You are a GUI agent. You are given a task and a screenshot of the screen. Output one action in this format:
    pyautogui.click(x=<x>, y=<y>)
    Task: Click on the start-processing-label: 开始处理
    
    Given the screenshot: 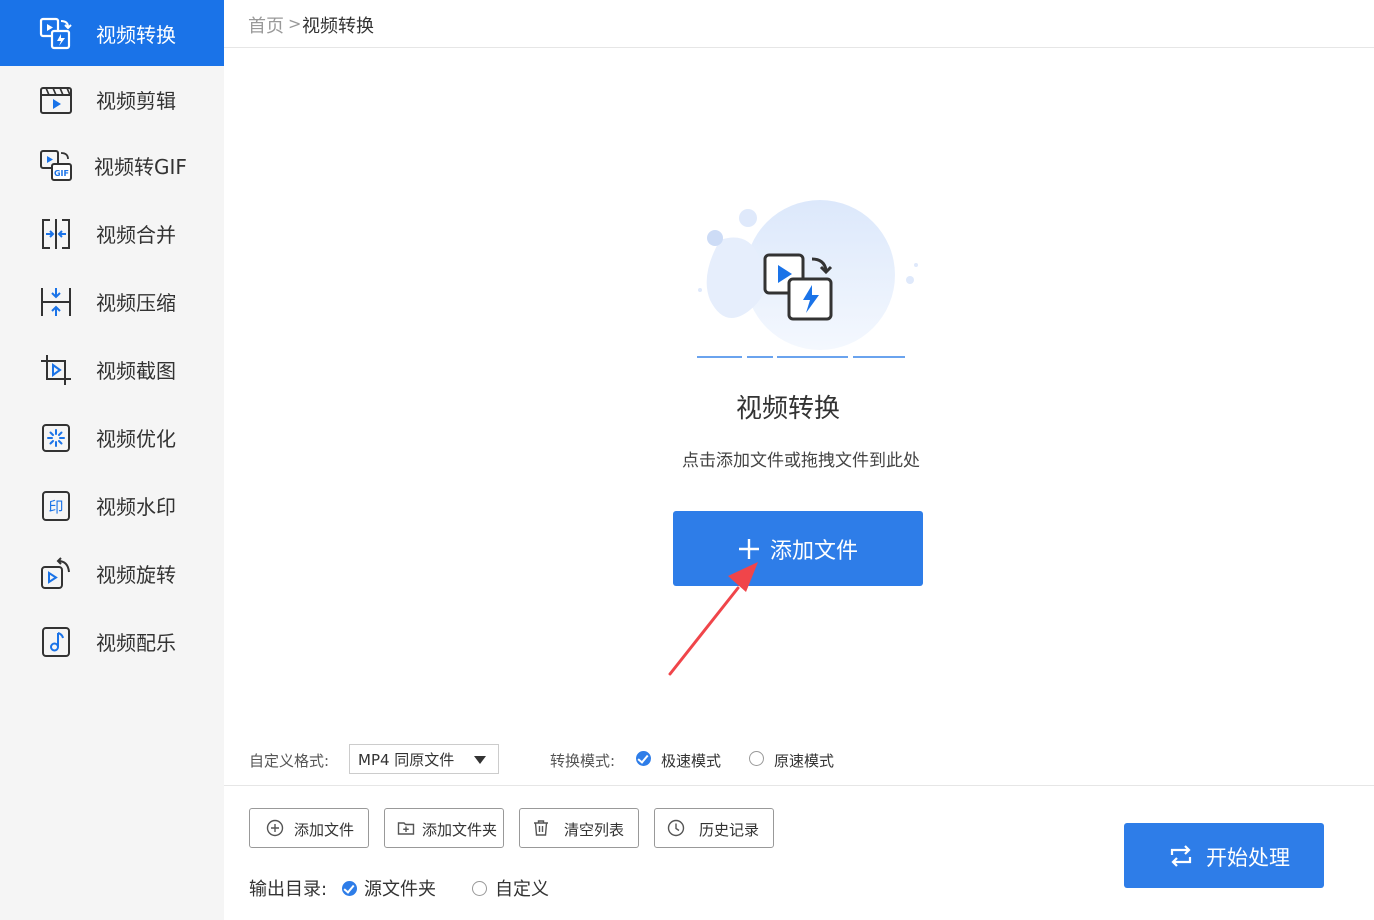 What is the action you would take?
    pyautogui.click(x=1248, y=858)
    